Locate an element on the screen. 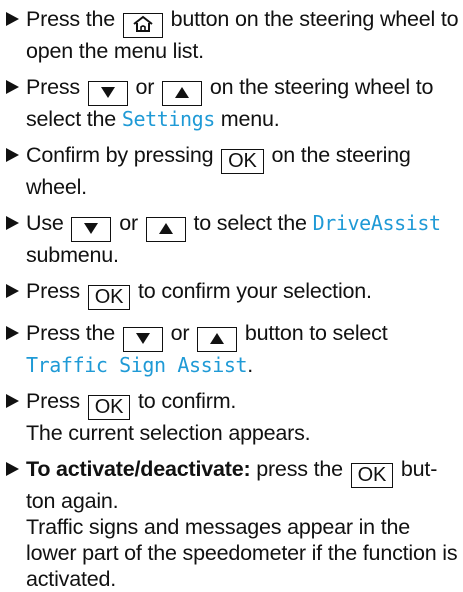  instruction-step: Press OK to confirm your selection. is located at coordinates (231, 294).